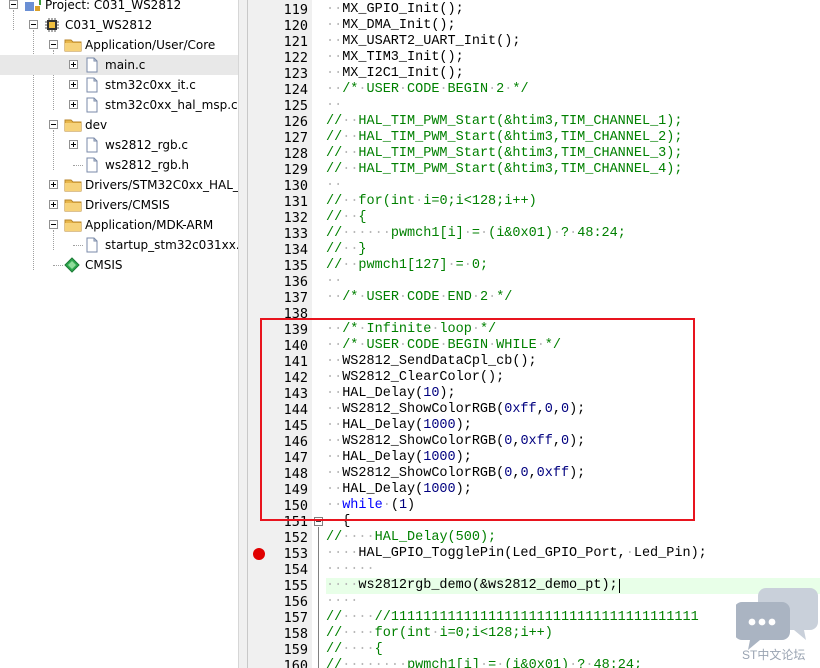 This screenshot has width=820, height=668. What do you see at coordinates (411, 330) in the screenshot?
I see `code-text: ··/*·Infinite·loop·*/` at bounding box center [411, 330].